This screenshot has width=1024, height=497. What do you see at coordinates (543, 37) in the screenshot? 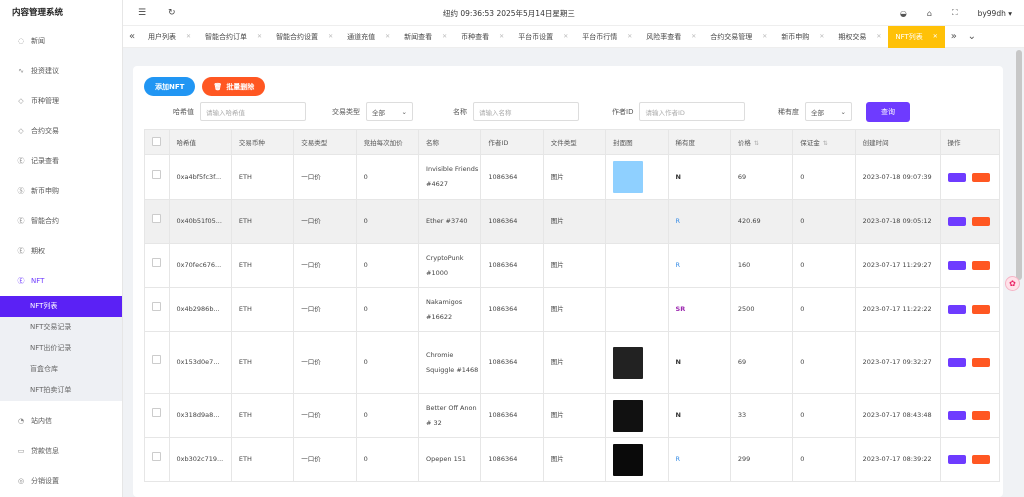
I see `tab-platform-coin: 平台币设置 ✕` at bounding box center [543, 37].